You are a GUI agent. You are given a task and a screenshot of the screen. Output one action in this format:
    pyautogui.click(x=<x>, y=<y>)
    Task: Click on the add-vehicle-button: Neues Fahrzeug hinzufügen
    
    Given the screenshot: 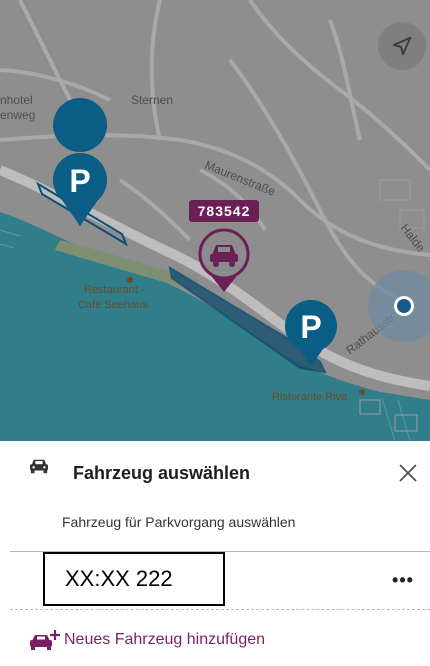 What is the action you would take?
    pyautogui.click(x=146, y=640)
    